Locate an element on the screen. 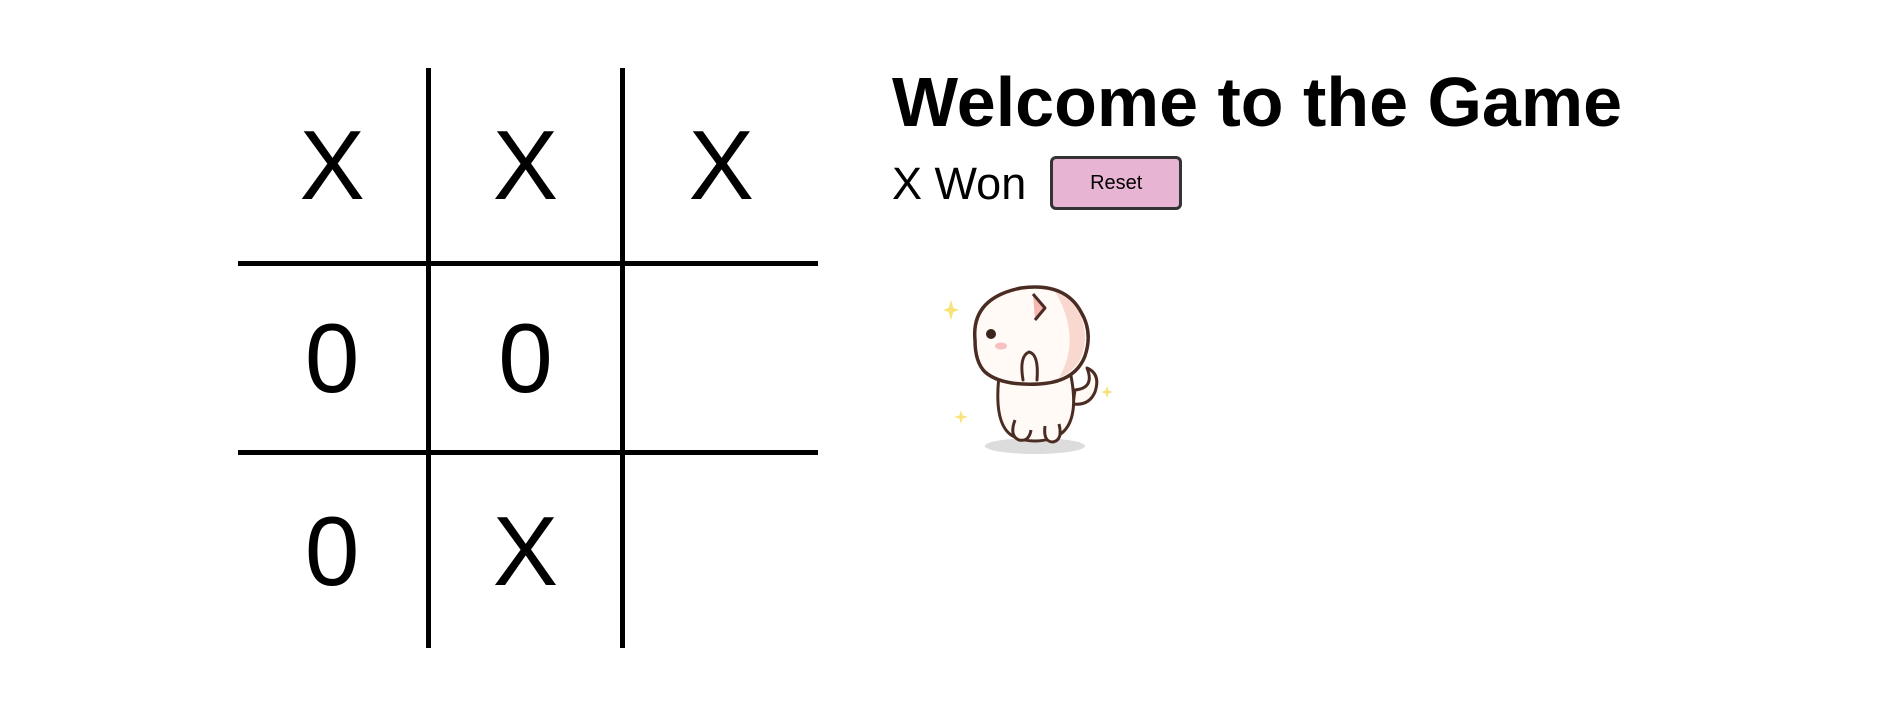 Image resolution: width=1882 pixels, height=721 pixels. board-cell-2: X is located at coordinates (528, 165).